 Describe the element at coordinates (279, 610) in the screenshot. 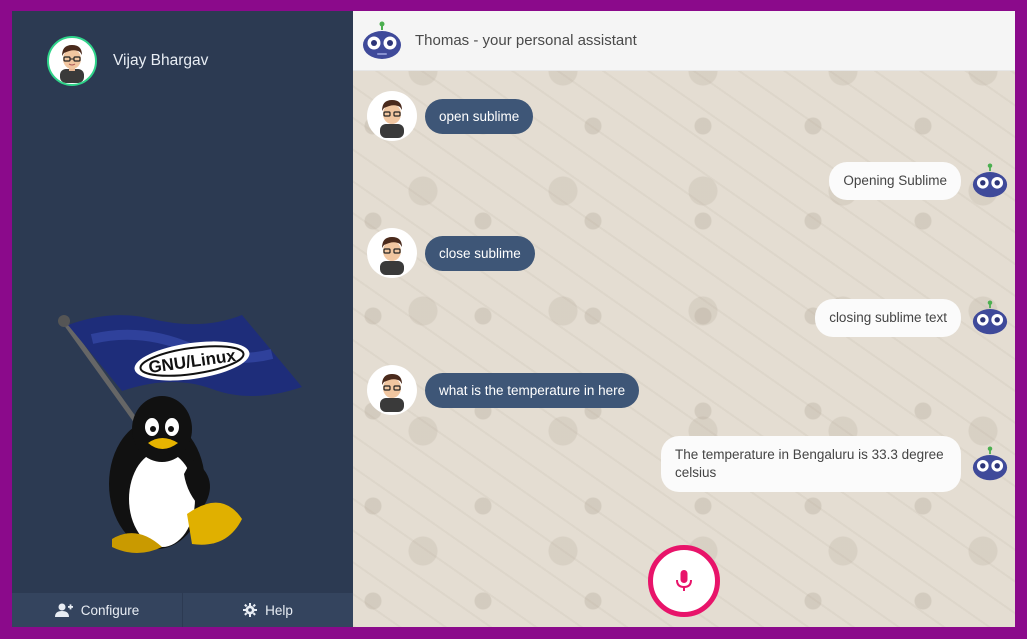

I see `help-label: Help` at that location.